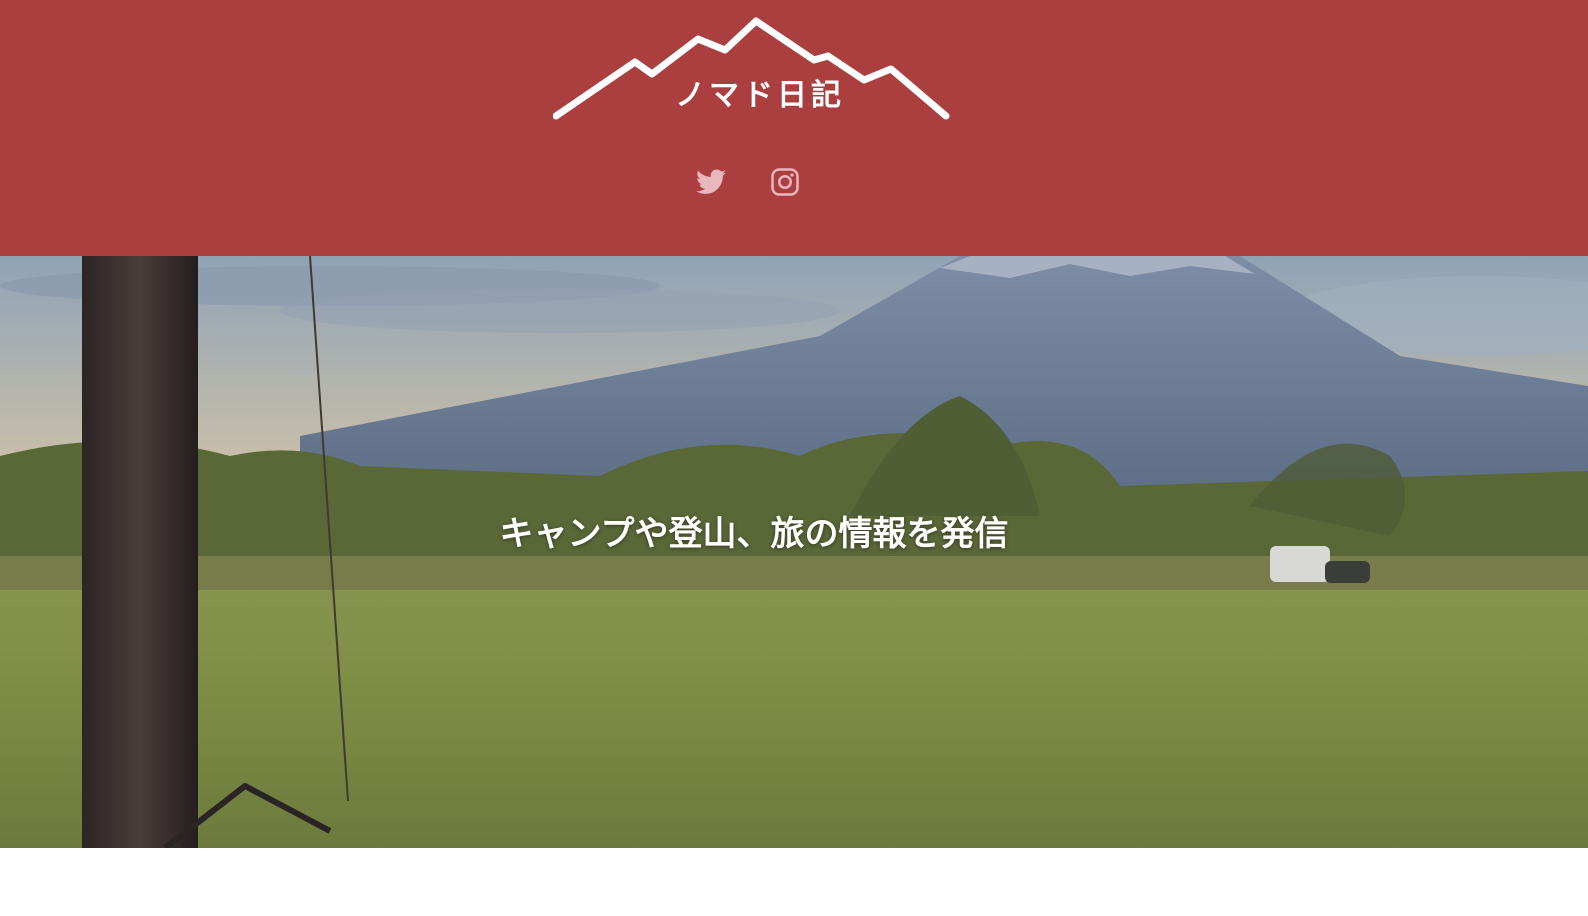 The width and height of the screenshot is (1588, 916). I want to click on instagram-camera-icon, so click(785, 182).